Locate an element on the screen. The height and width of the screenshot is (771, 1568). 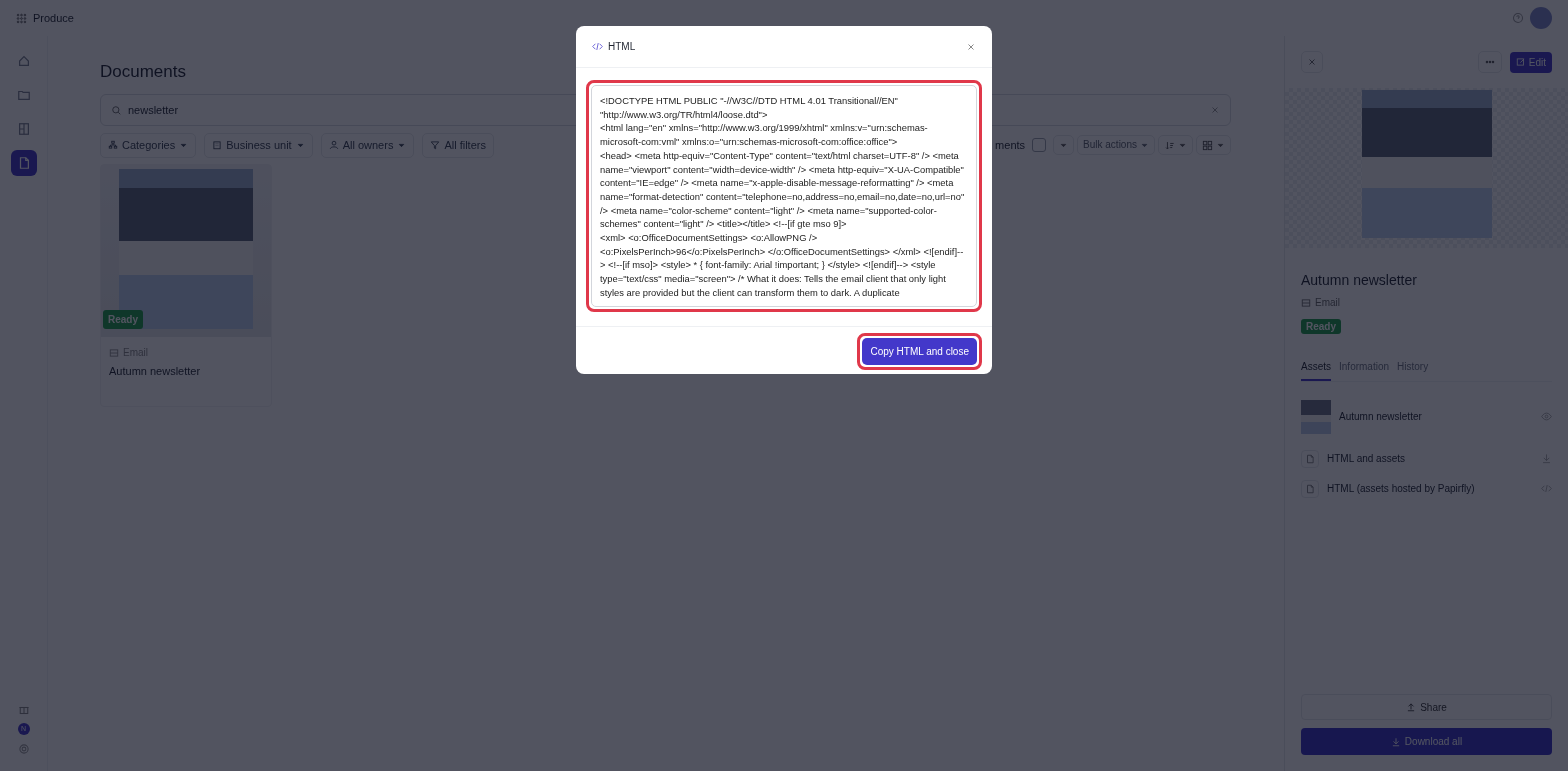
document-name: Autumn newsletter is located at coordinates (155, 372).